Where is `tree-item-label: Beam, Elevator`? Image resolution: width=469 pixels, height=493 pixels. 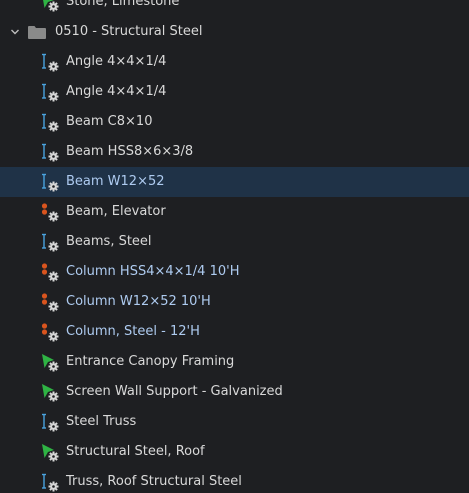
tree-item-label: Beam, Elevator is located at coordinates (116, 211).